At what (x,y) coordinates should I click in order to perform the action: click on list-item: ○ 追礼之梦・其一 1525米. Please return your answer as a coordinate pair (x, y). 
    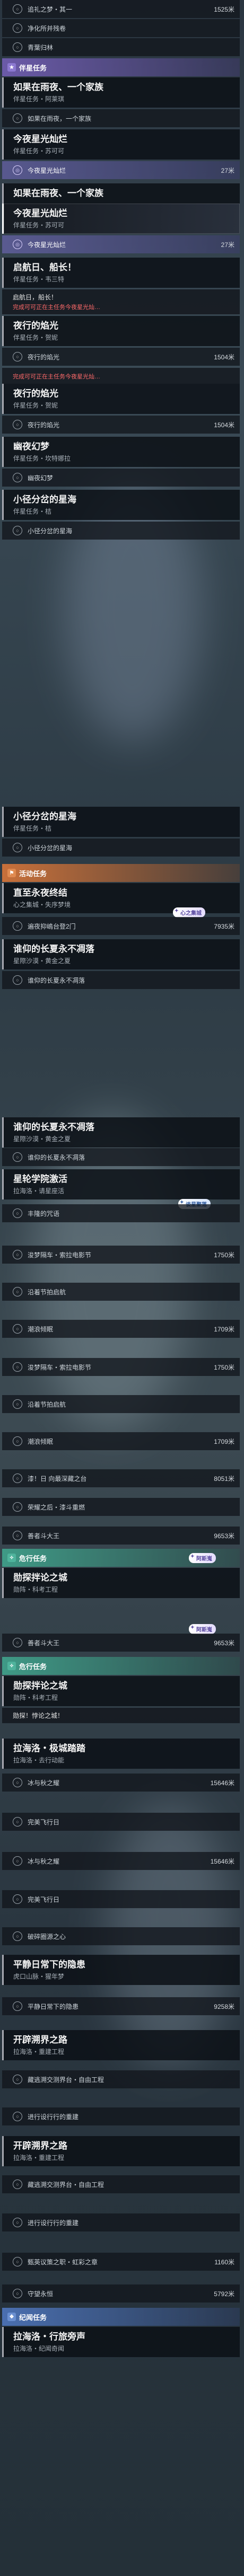
    Looking at the image, I should click on (121, 9).